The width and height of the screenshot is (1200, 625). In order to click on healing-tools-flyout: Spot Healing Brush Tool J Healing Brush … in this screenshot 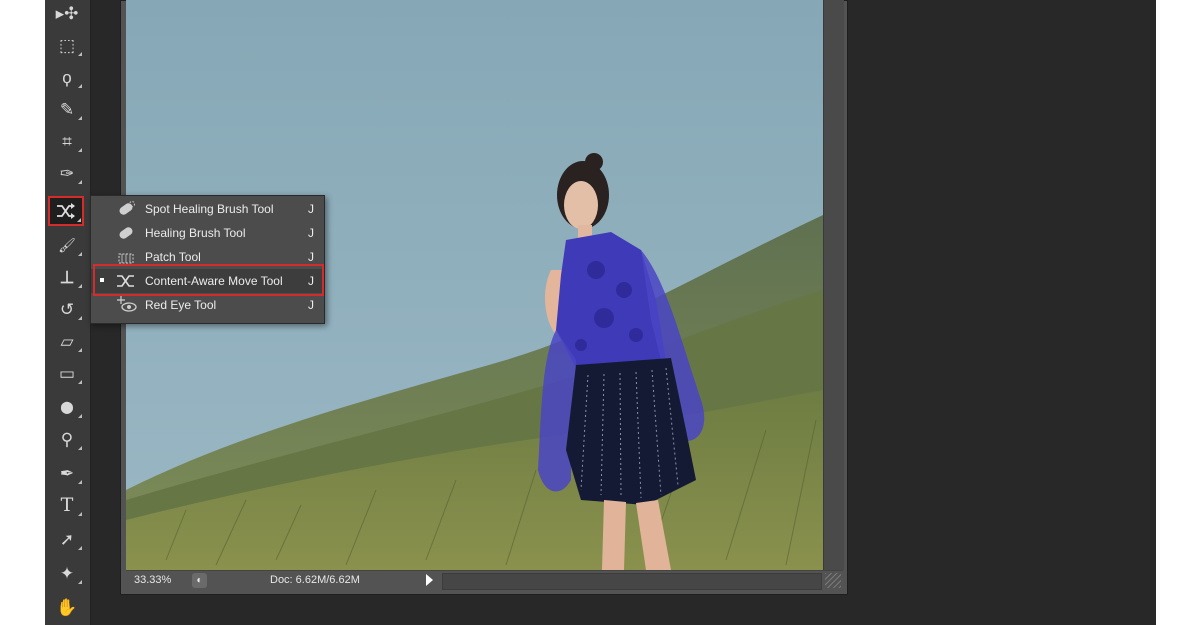, I will do `click(207, 259)`.